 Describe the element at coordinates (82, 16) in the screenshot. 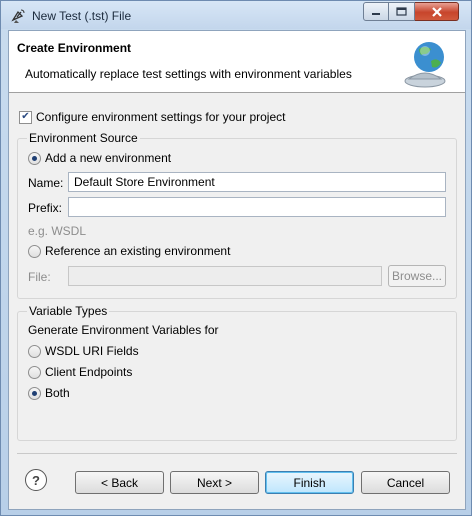

I see `window-title: New Test (.tst) File` at that location.